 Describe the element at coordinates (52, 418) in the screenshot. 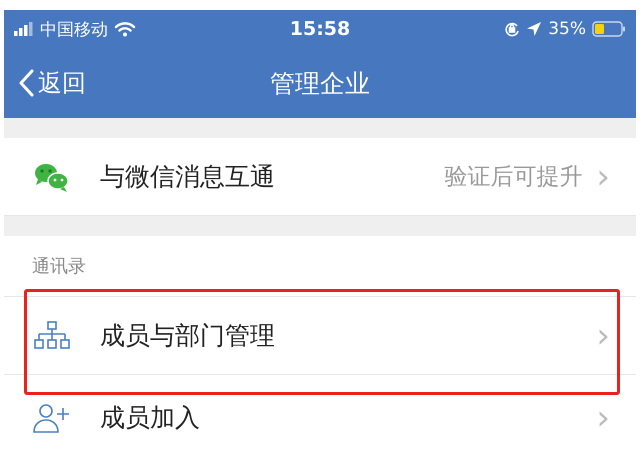

I see `add-user-icon` at that location.